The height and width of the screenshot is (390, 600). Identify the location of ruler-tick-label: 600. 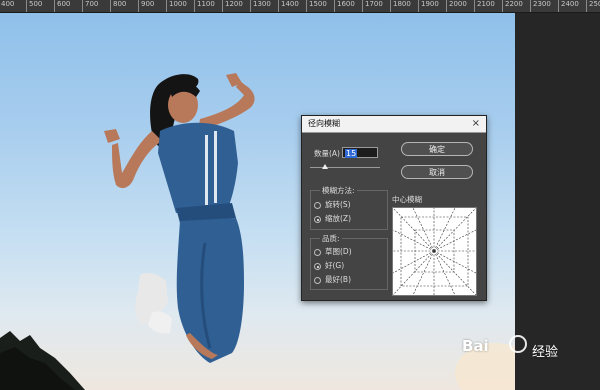
(64, 4).